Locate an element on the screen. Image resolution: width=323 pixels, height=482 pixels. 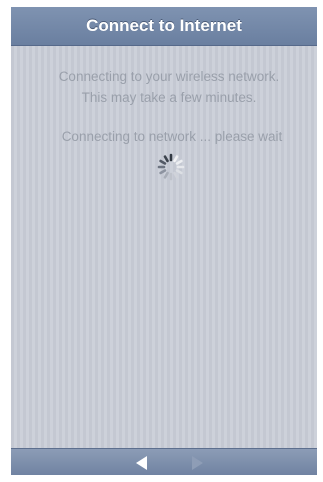
page-title: Connect to Internet is located at coordinates (164, 25).